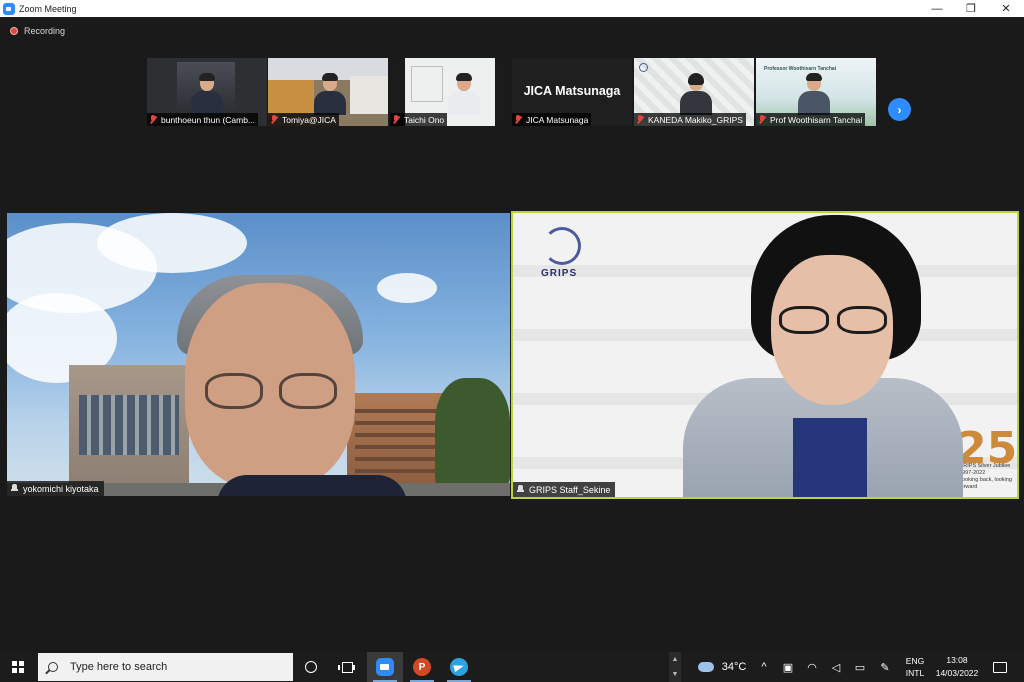 This screenshot has width=1024, height=682. I want to click on notifications-button, so click(1000, 667).